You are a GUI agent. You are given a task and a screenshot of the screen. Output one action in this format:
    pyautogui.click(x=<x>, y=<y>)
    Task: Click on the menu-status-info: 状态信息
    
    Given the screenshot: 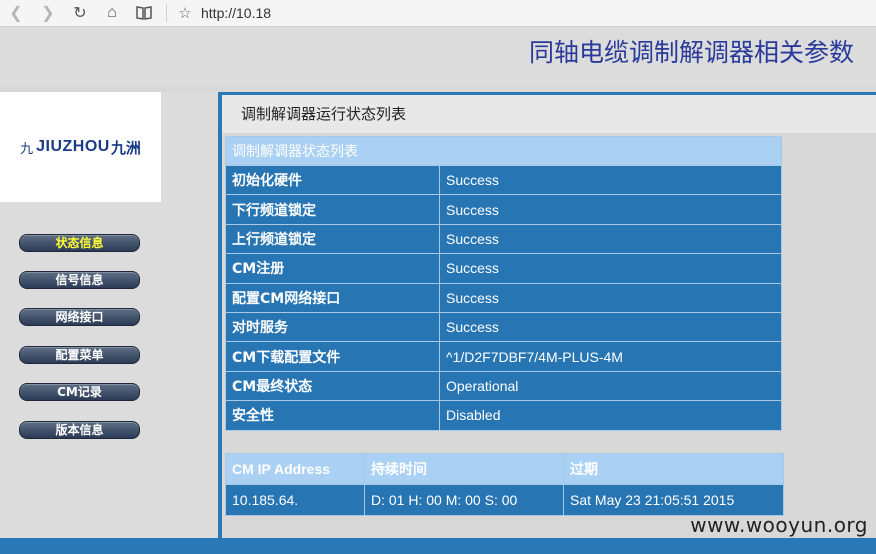 What is the action you would take?
    pyautogui.click(x=79, y=243)
    